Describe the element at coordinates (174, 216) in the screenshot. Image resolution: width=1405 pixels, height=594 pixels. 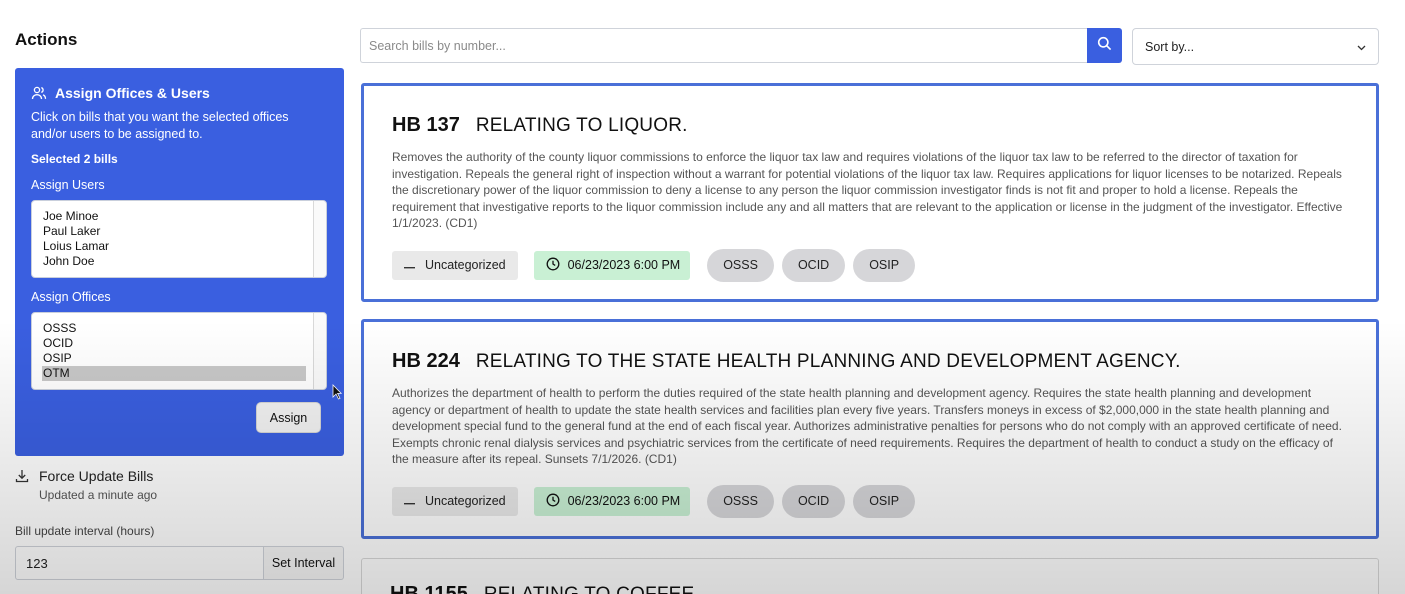
I see `user-option: Joe Minoe` at that location.